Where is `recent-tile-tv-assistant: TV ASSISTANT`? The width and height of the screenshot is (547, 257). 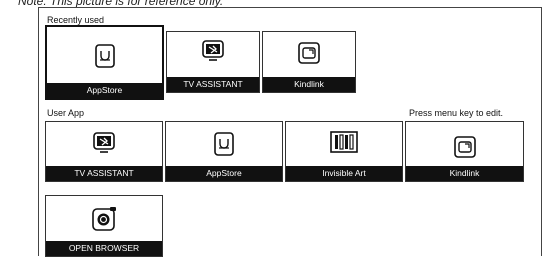 recent-tile-tv-assistant: TV ASSISTANT is located at coordinates (213, 62).